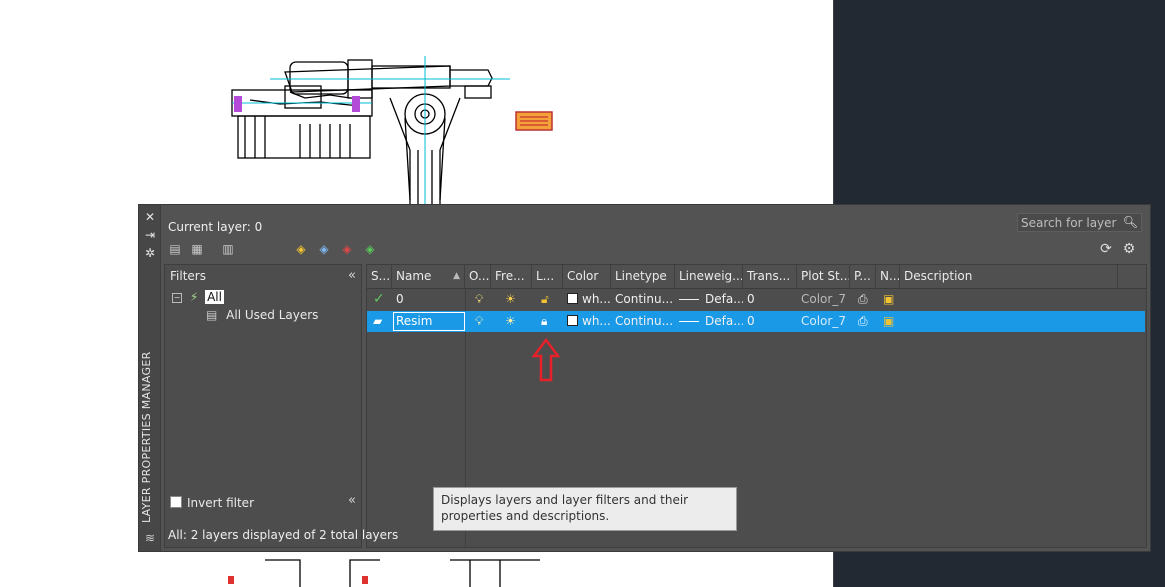  What do you see at coordinates (220, 503) in the screenshot?
I see `invert-filter-label: Invert filter` at bounding box center [220, 503].